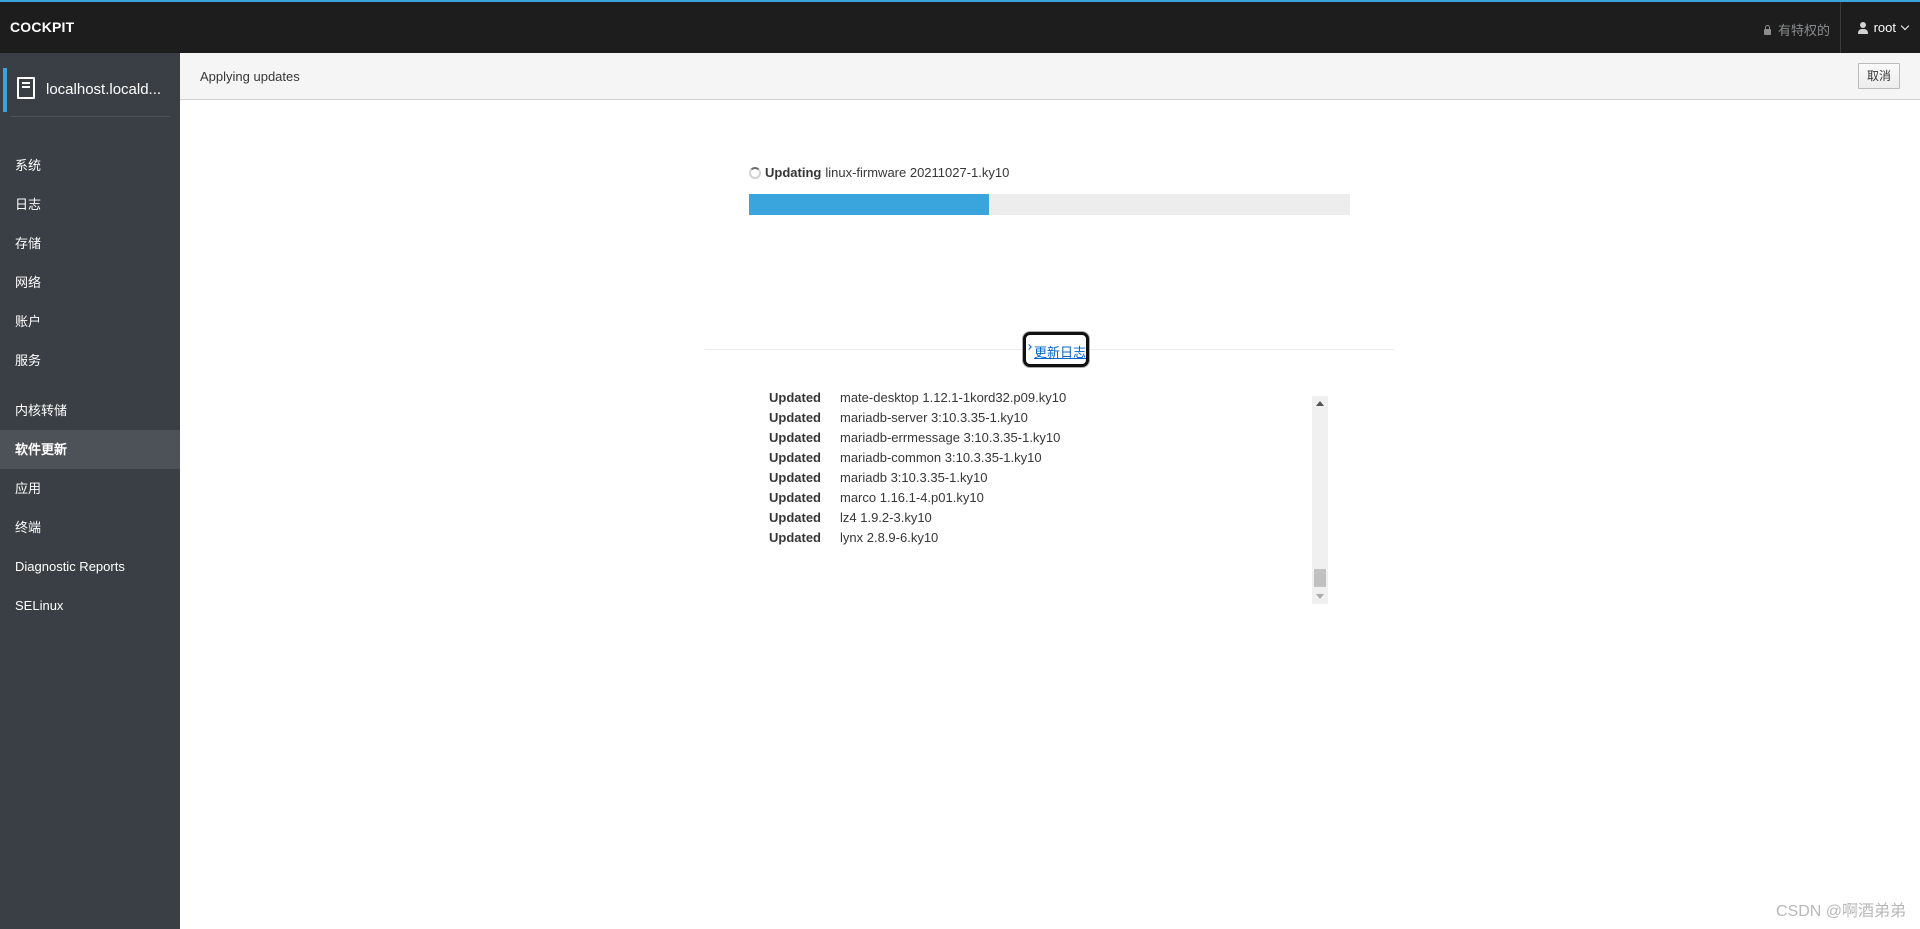 This screenshot has width=1920, height=929. What do you see at coordinates (90, 116) in the screenshot?
I see `sidebar-divider` at bounding box center [90, 116].